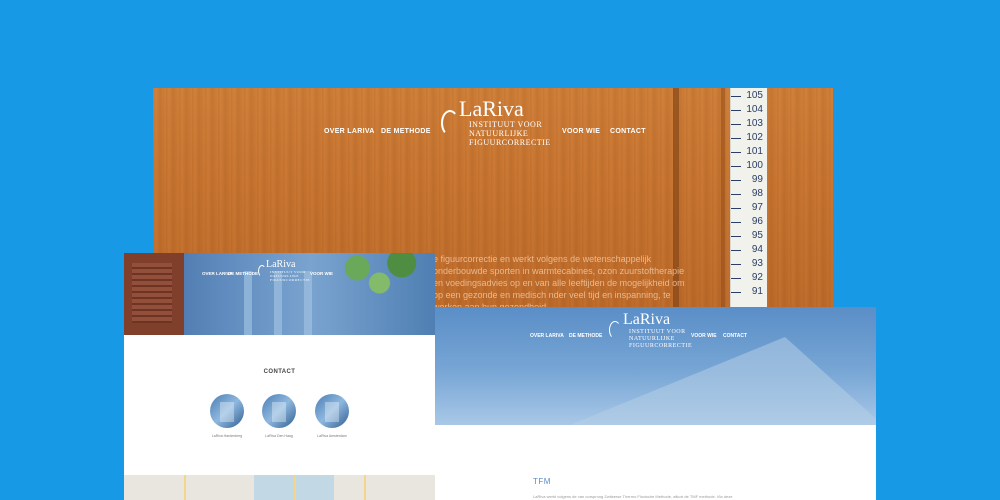 This screenshot has height=500, width=1000. I want to click on location-caption: LaRiva Hardenberg, so click(227, 436).